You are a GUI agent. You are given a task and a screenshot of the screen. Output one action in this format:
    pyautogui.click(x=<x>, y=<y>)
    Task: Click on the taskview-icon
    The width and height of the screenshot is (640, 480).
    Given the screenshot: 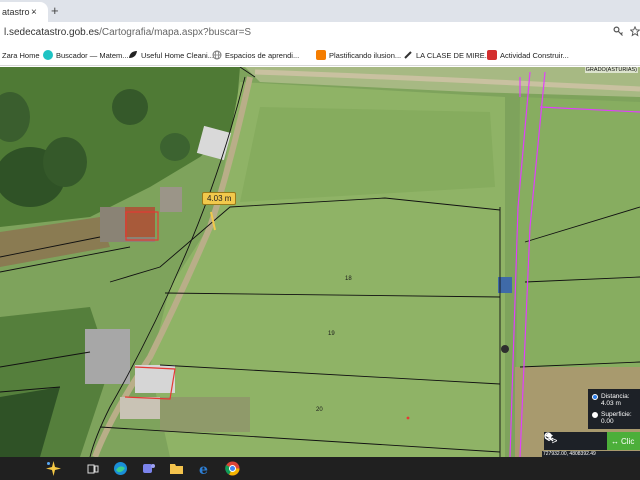 What is the action you would take?
    pyautogui.click(x=92, y=468)
    